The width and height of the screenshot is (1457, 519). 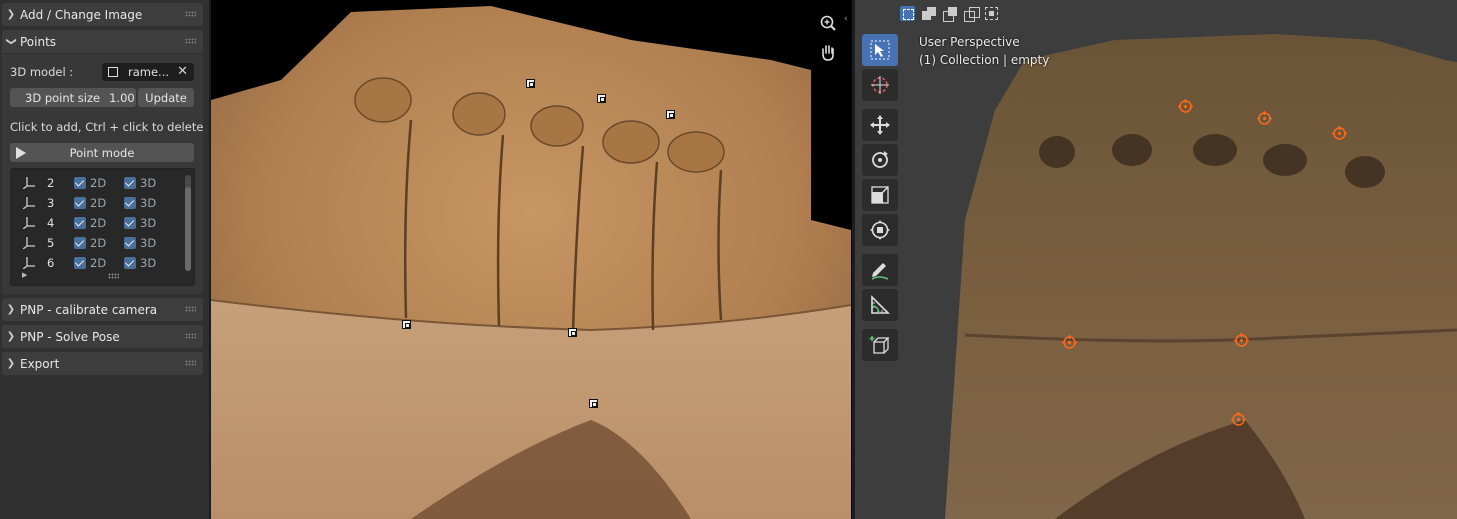 I want to click on panel-add-change-image: ❯ Add / Change Image, so click(x=102, y=14).